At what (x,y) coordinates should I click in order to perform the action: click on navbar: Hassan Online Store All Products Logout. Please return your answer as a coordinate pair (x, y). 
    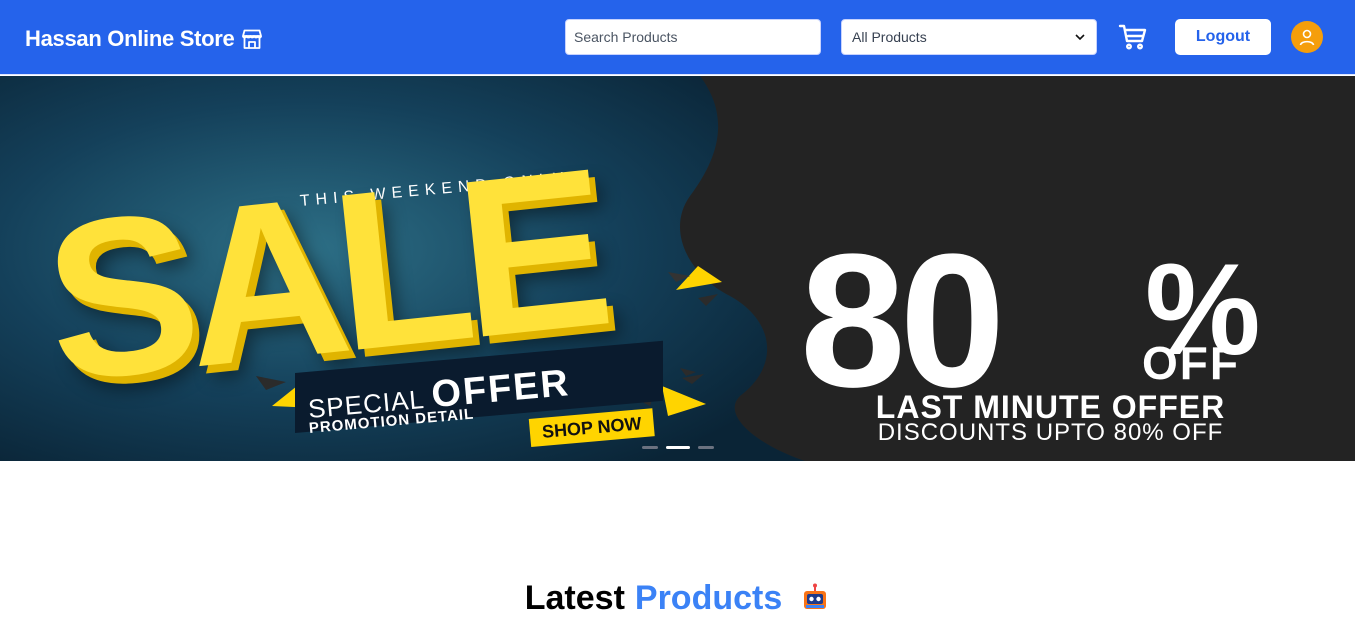
    Looking at the image, I should click on (677, 37).